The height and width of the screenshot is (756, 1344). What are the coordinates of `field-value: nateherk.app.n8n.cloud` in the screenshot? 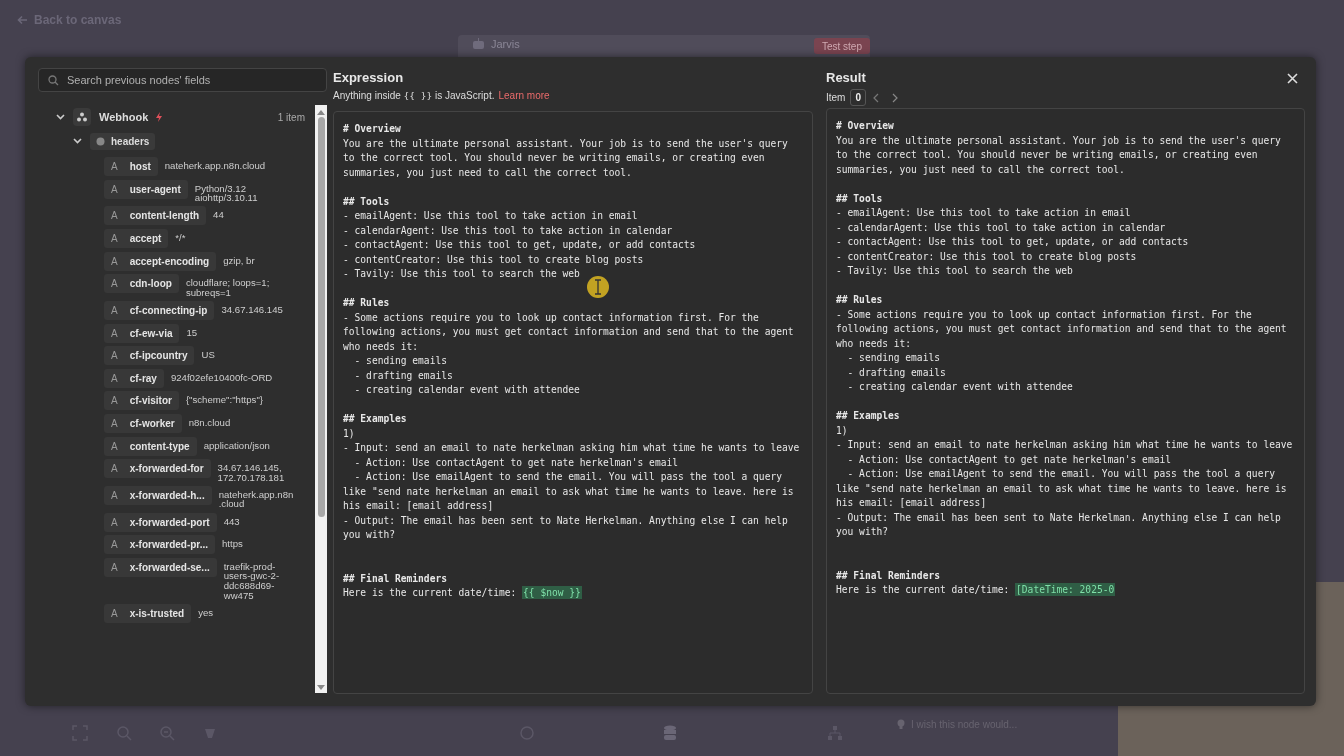 It's located at (215, 165).